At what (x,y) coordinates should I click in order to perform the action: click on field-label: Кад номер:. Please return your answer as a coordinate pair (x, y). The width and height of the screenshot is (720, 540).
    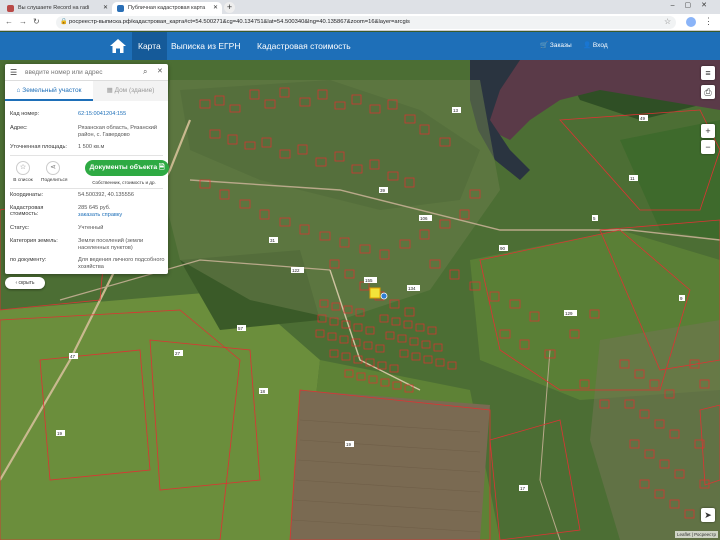
    Looking at the image, I should click on (25, 114).